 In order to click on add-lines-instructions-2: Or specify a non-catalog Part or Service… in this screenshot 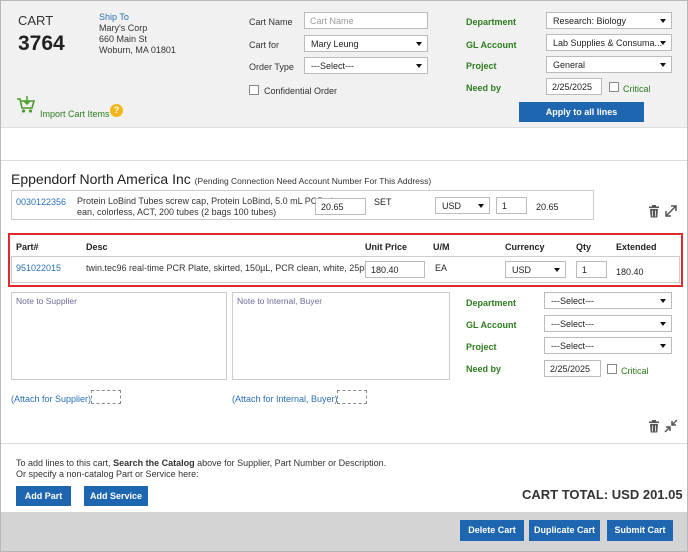, I will do `click(107, 474)`.